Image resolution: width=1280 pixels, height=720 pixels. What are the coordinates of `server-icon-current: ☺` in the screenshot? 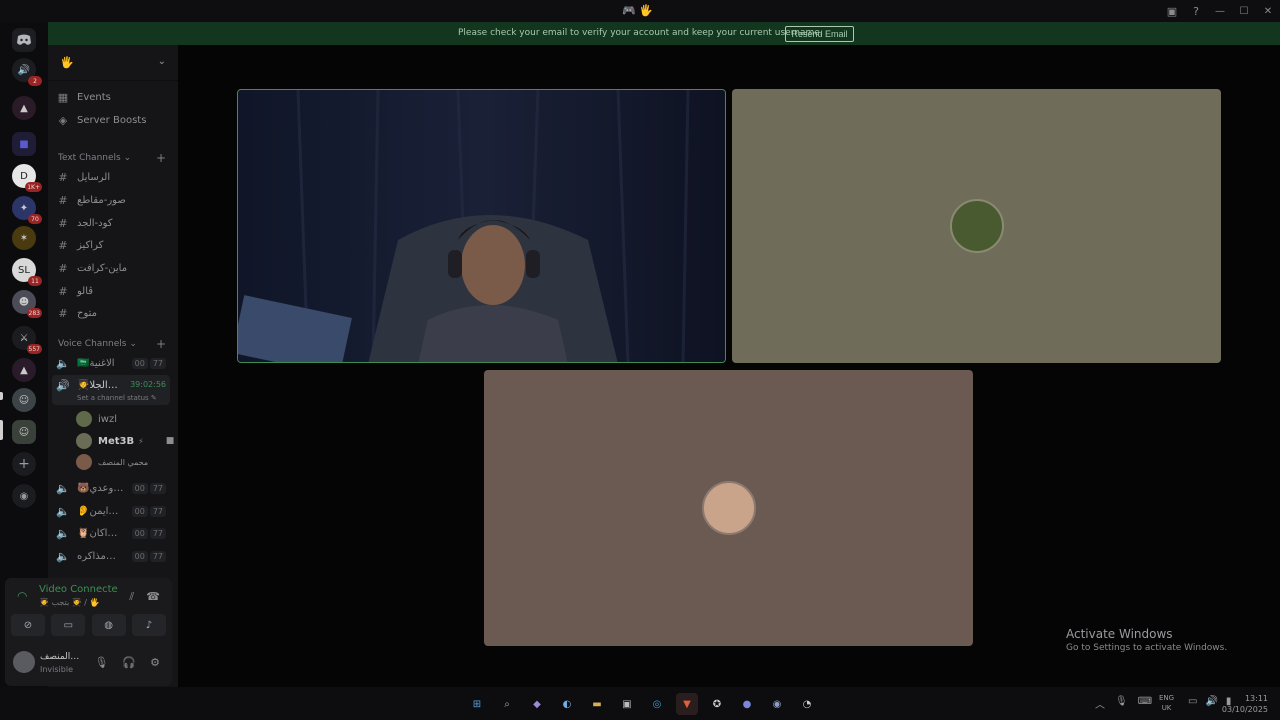 It's located at (24, 432).